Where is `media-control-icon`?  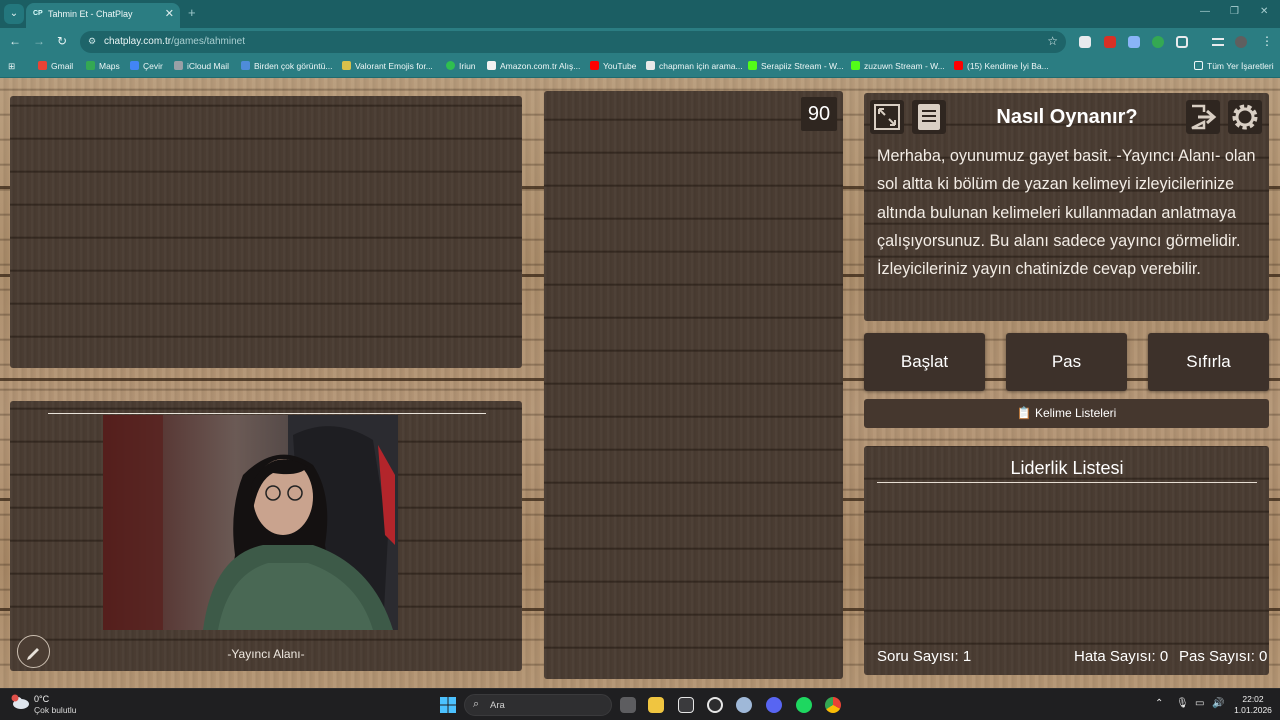
media-control-icon is located at coordinates (1218, 42).